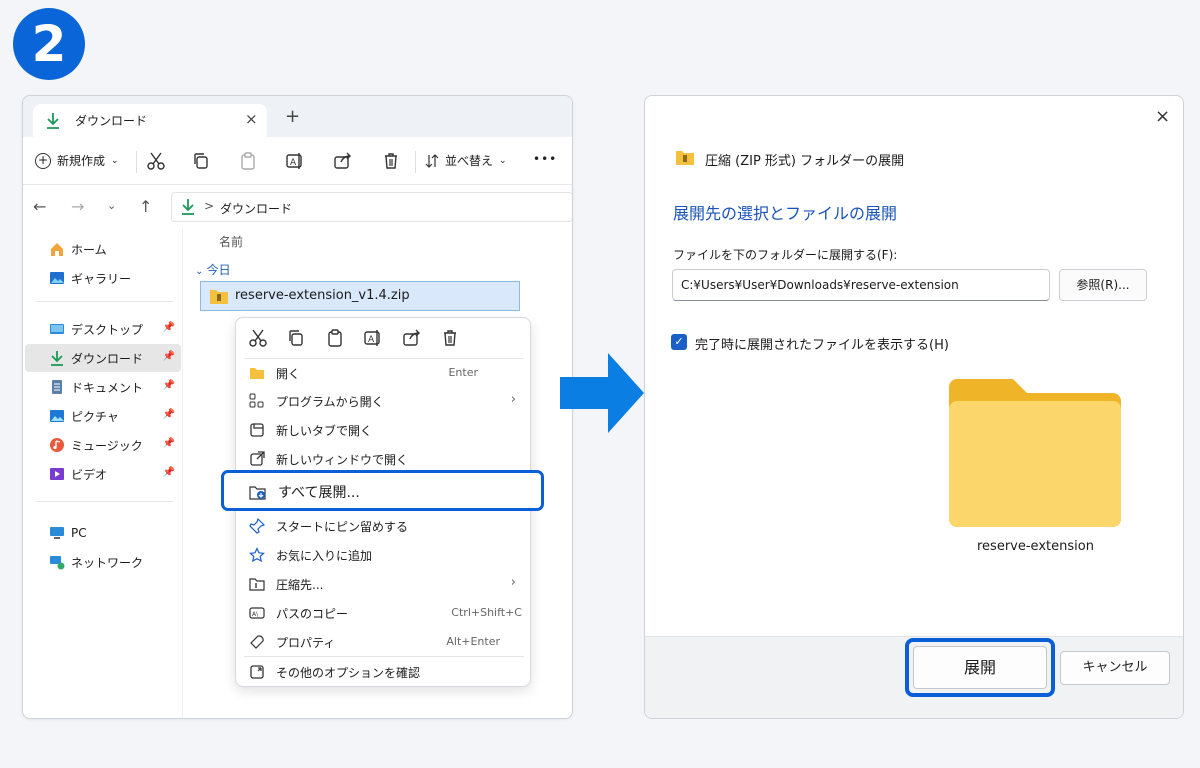 The width and height of the screenshot is (1200, 768). What do you see at coordinates (384, 613) in the screenshot?
I see `menu-item-copy-path: A\ パスのコピー Ctrl+Shift+C` at bounding box center [384, 613].